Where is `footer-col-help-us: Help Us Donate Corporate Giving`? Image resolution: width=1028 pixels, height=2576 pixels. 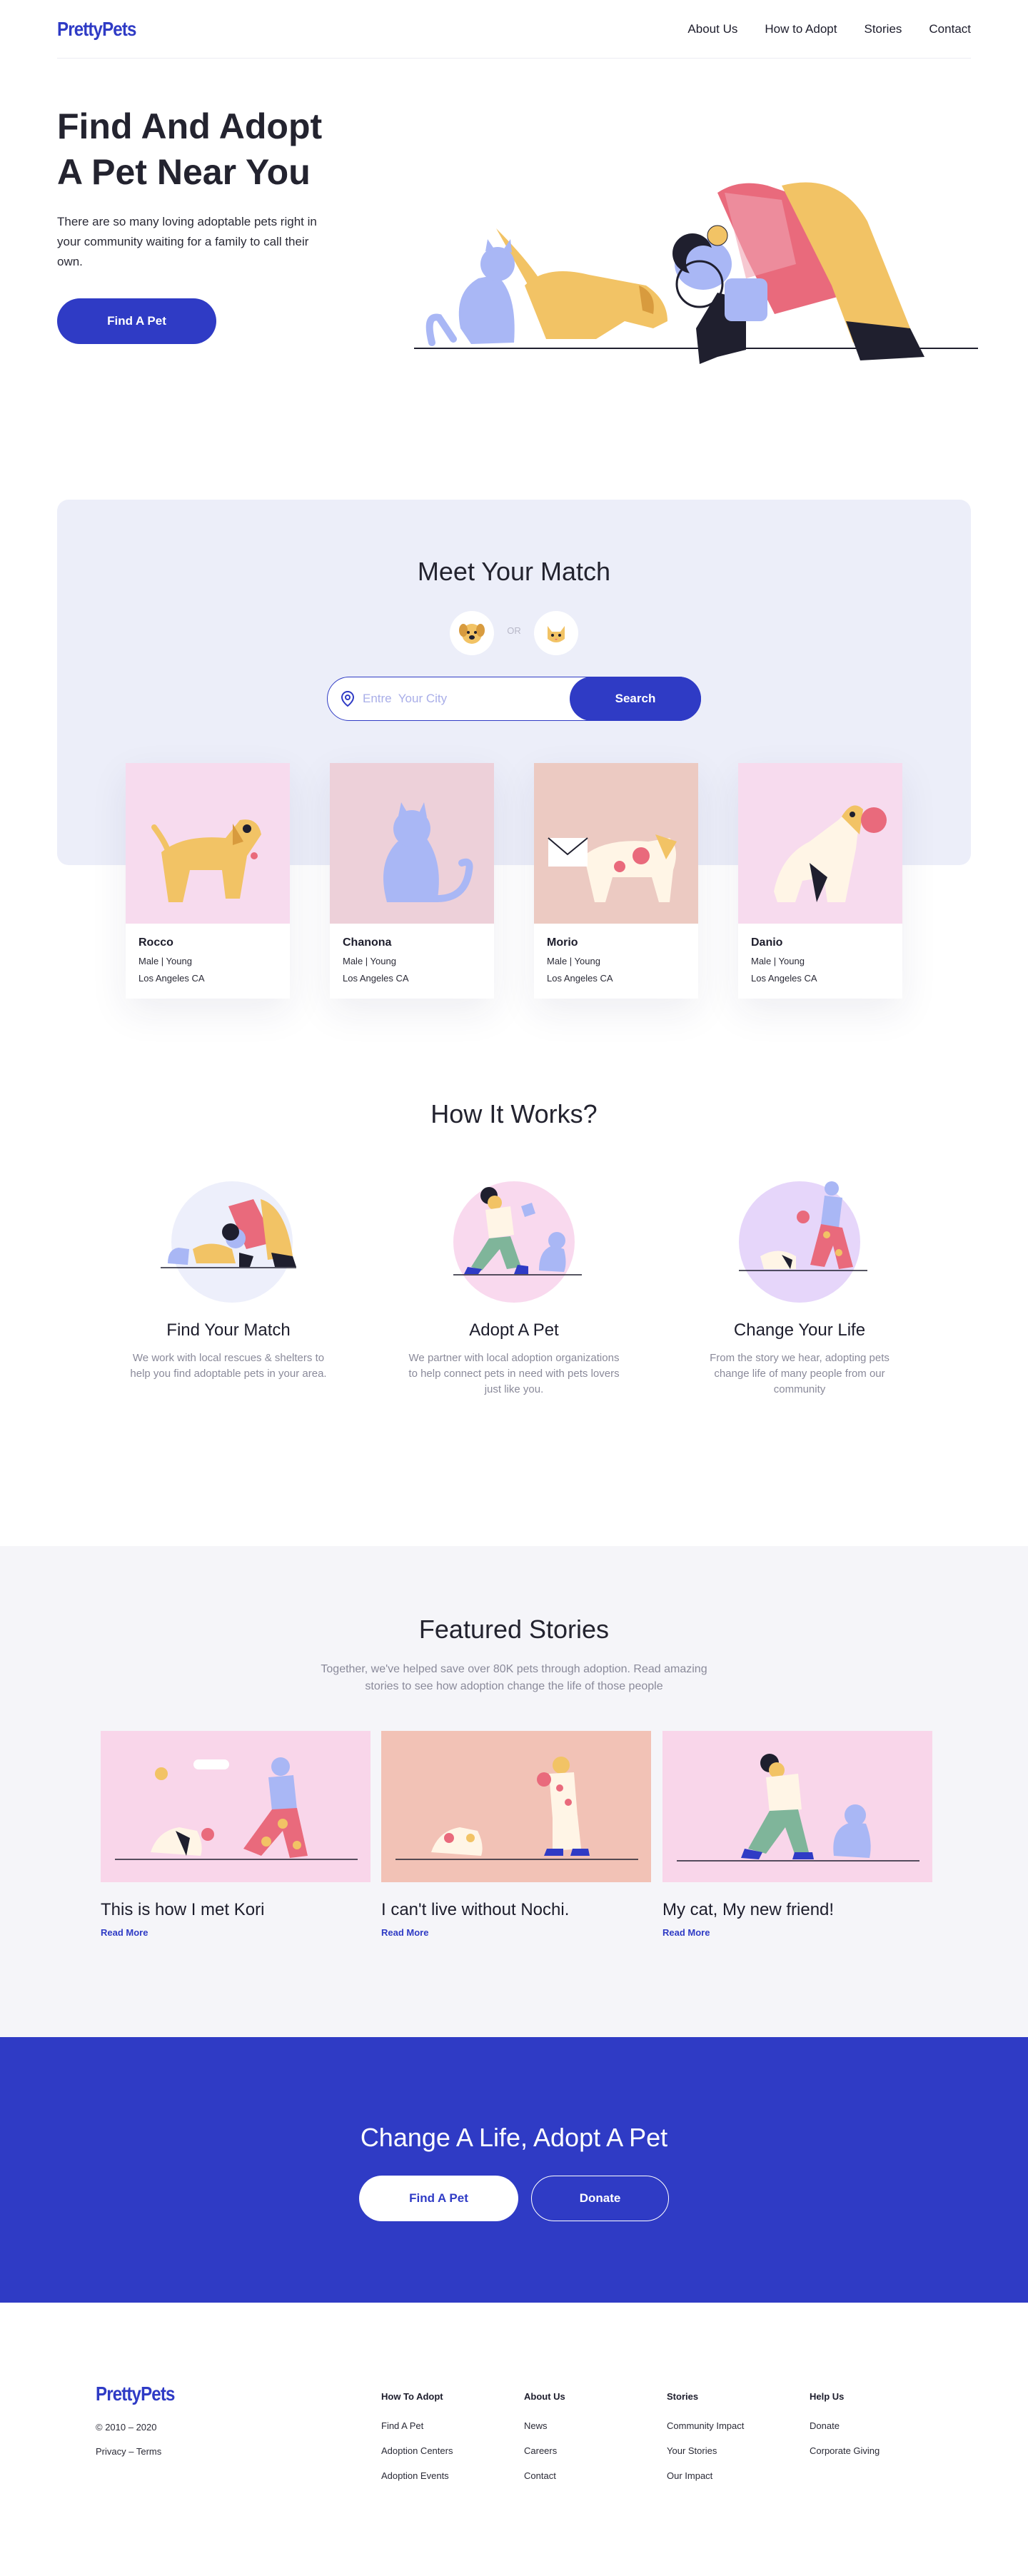 footer-col-help-us: Help Us Donate Corporate Giving is located at coordinates (845, 2430).